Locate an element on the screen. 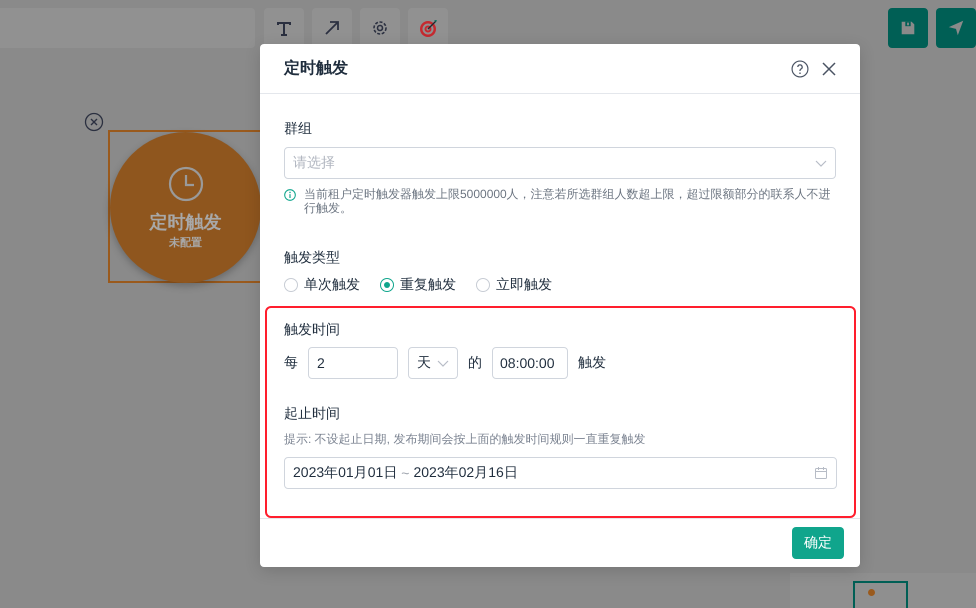  unit-select: 天 is located at coordinates (433, 363).